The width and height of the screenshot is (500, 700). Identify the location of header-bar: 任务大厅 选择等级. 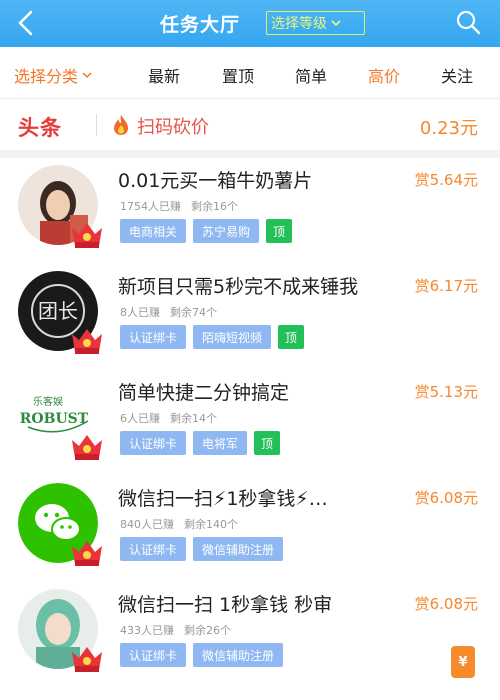
(250, 23).